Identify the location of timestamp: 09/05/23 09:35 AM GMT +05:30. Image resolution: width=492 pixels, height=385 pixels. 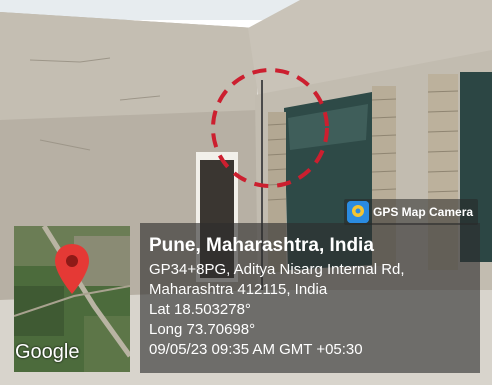
(256, 349).